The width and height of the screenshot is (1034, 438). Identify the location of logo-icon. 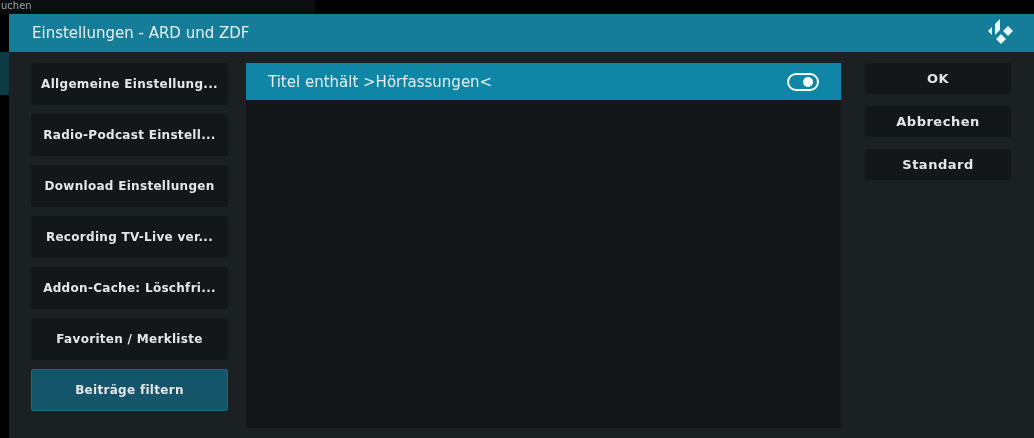
(1001, 33).